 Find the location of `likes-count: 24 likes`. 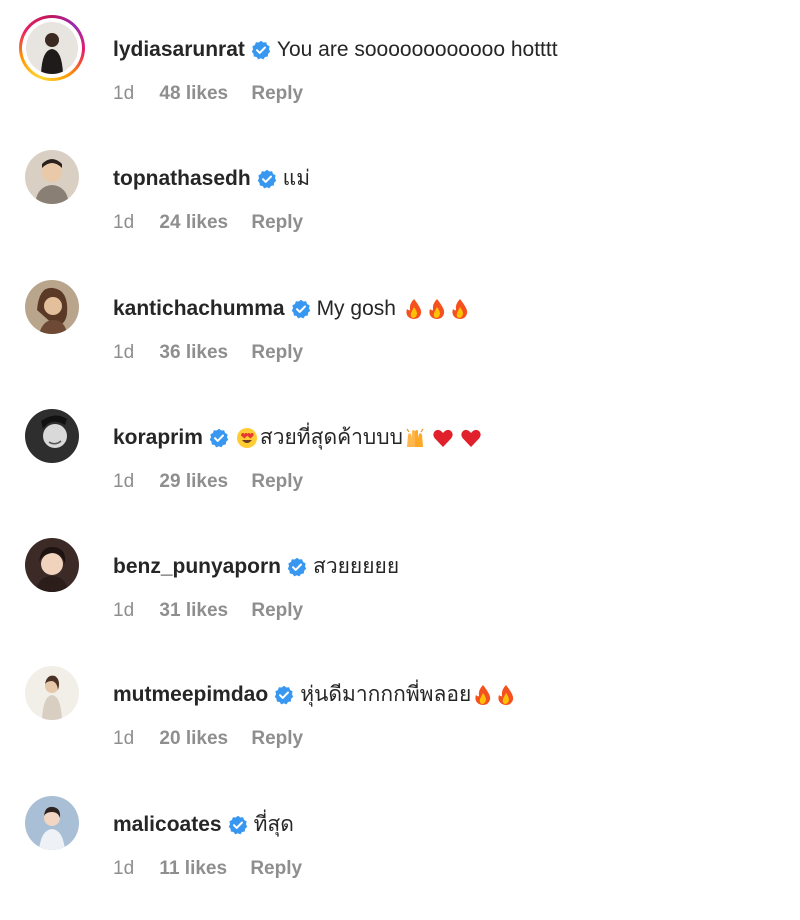

likes-count: 24 likes is located at coordinates (193, 222).